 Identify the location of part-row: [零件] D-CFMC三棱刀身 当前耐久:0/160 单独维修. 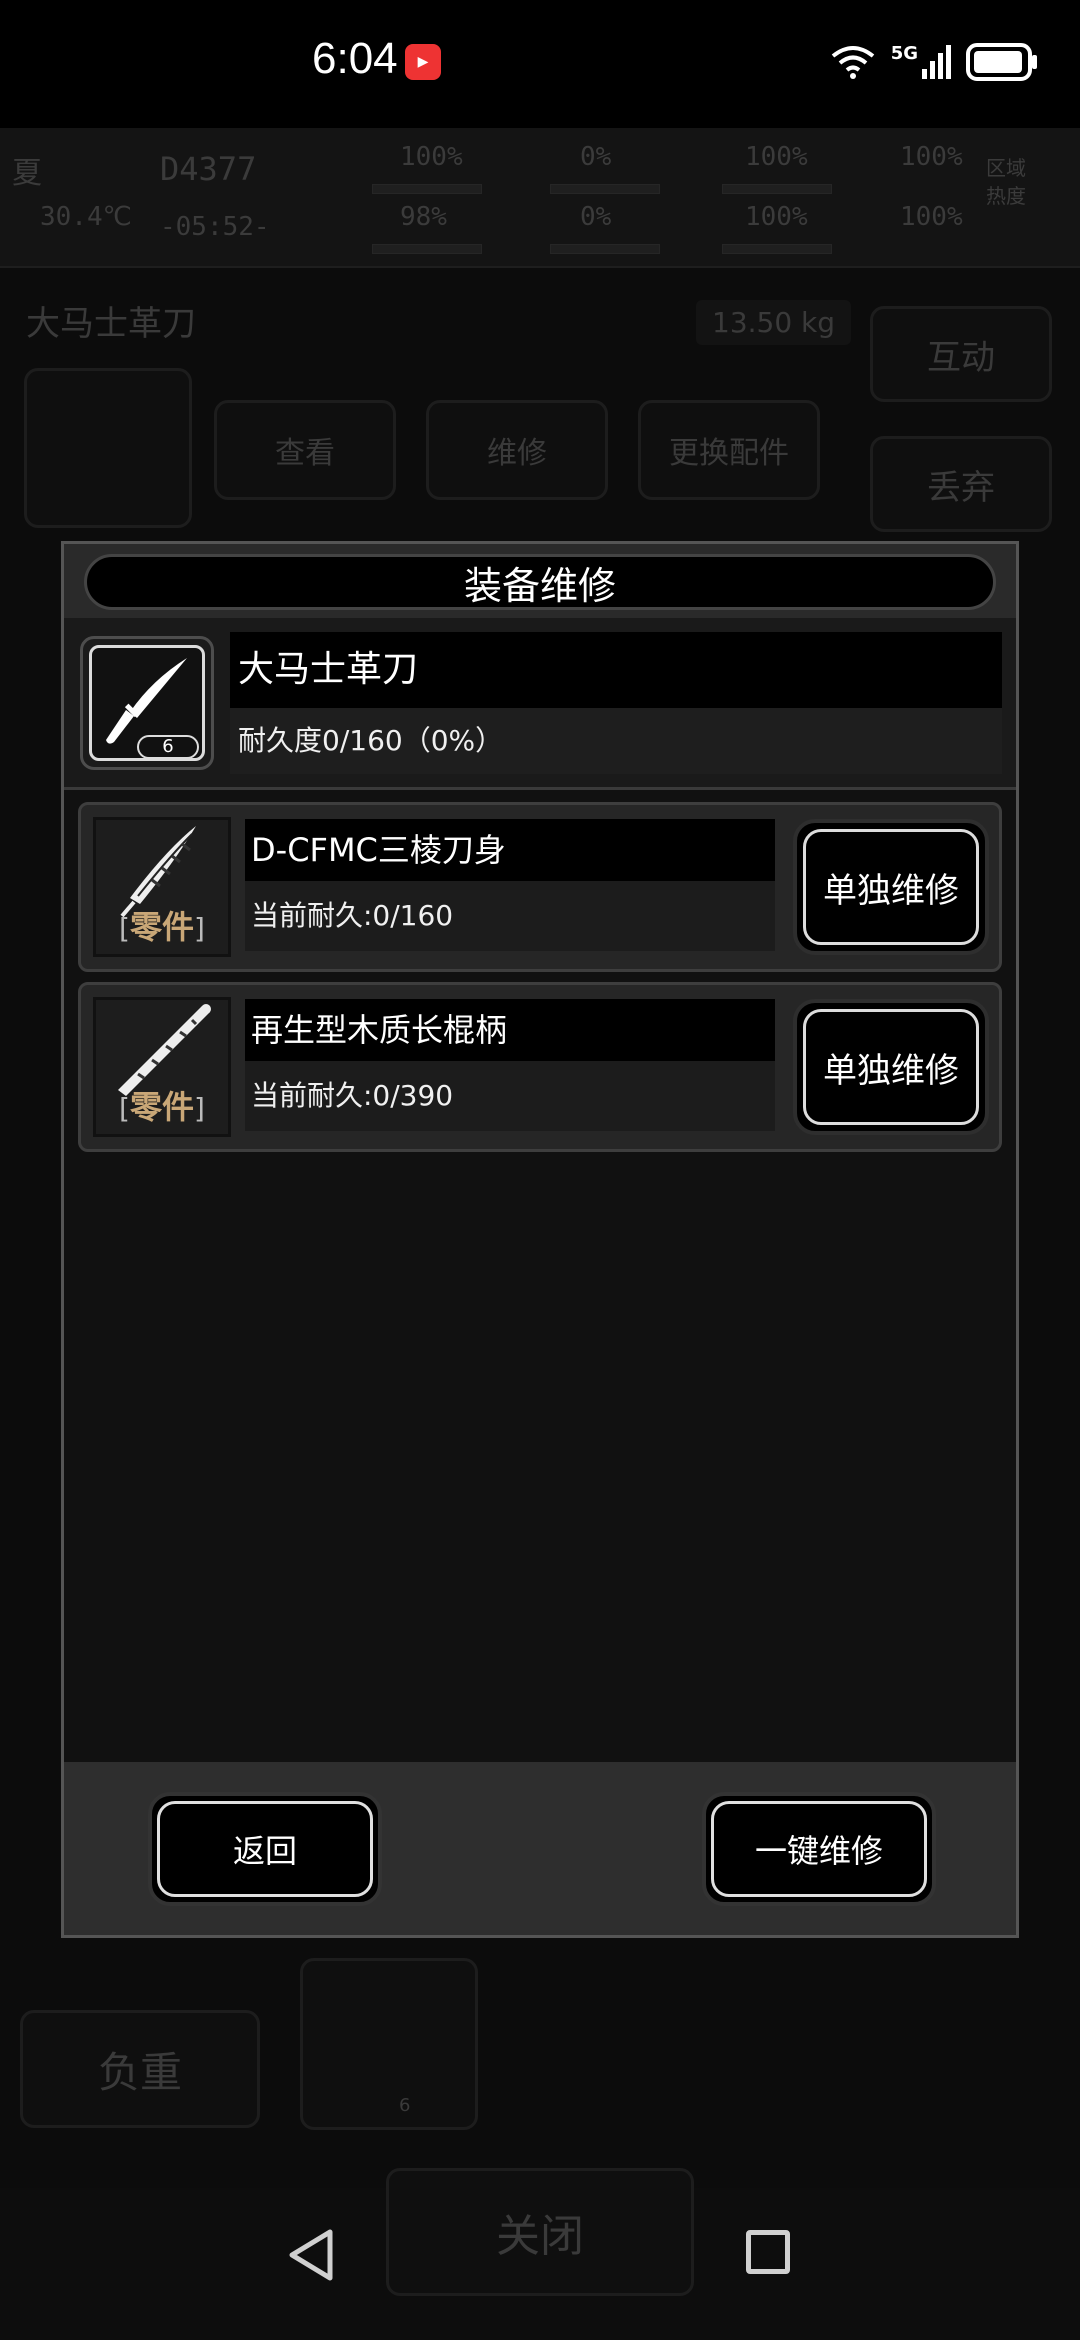
(540, 887).